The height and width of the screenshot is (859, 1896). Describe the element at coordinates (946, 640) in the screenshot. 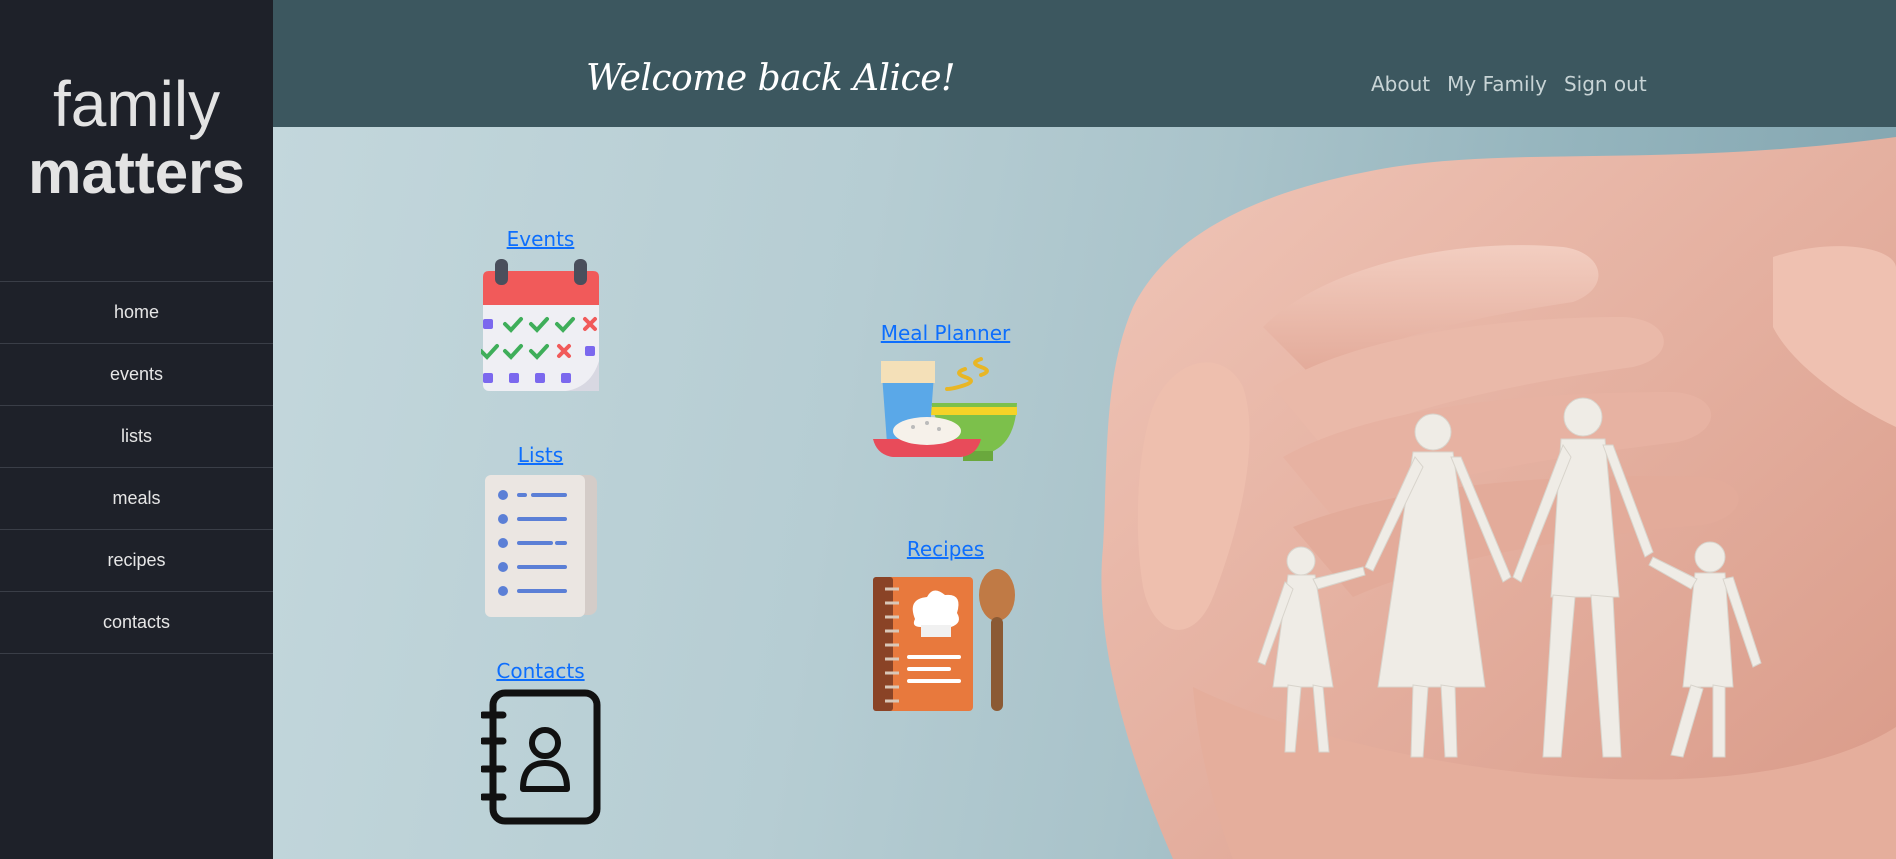

I see `recipe-book-icon` at that location.